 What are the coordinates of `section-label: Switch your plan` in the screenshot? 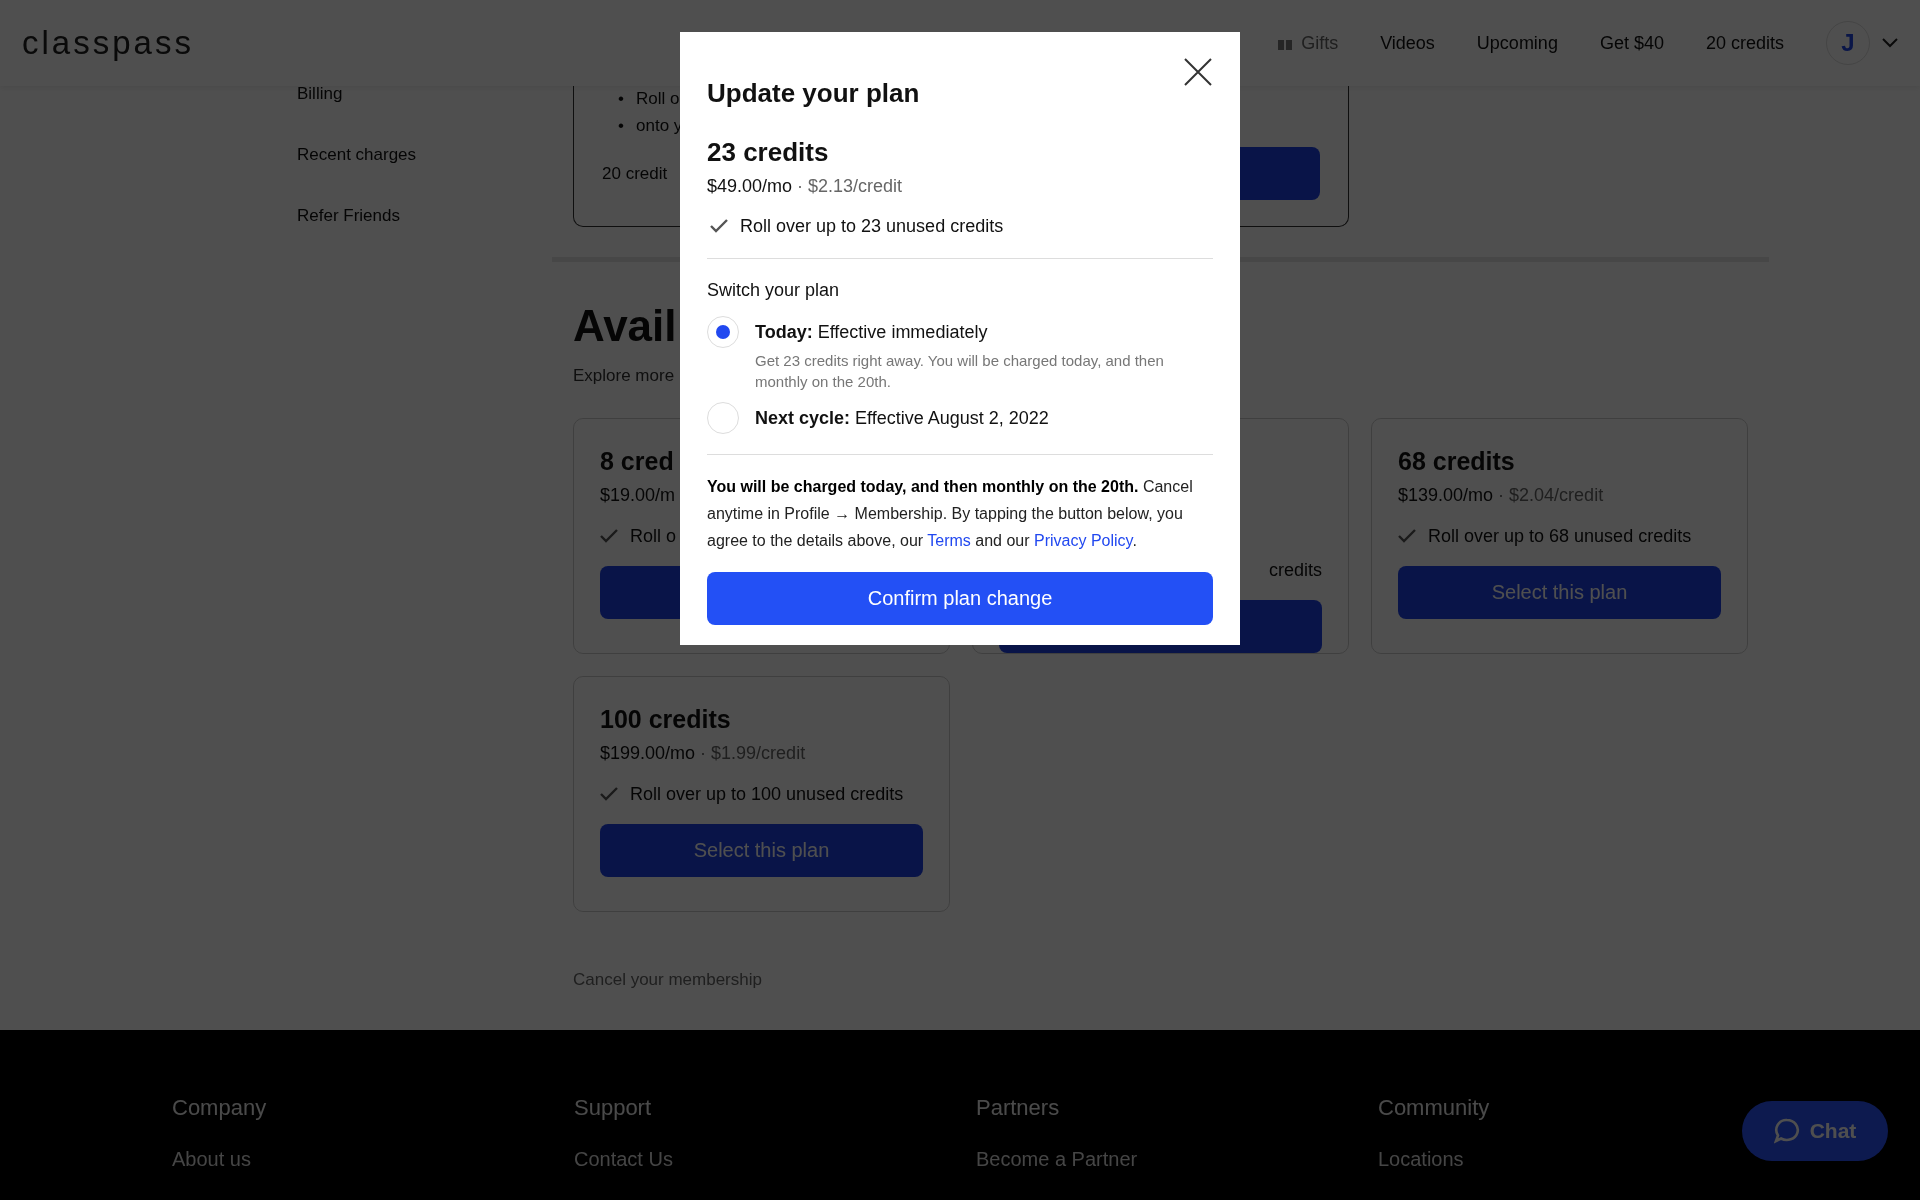 It's located at (774, 290).